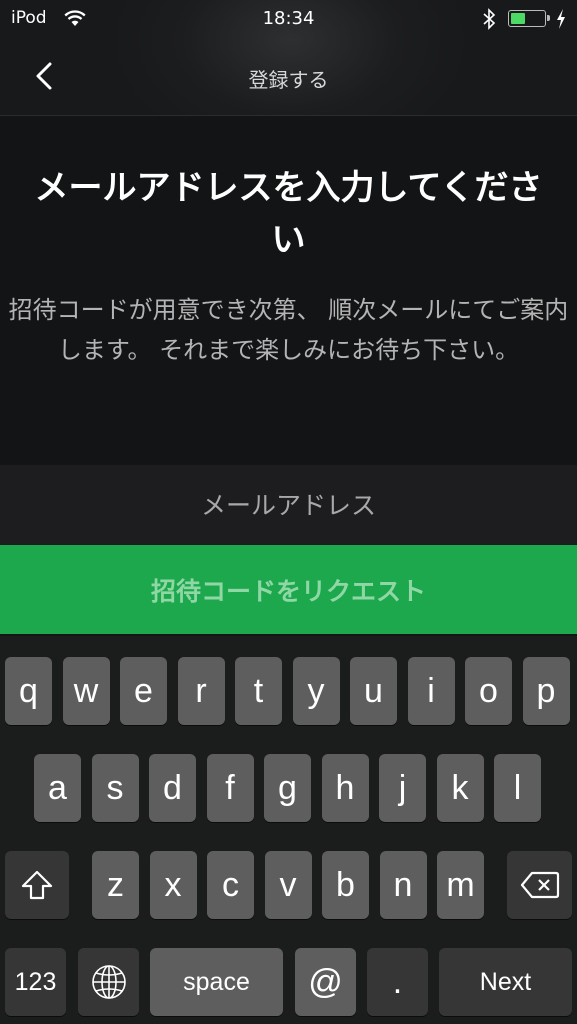 This screenshot has width=577, height=1024. I want to click on key-t: t, so click(258, 691).